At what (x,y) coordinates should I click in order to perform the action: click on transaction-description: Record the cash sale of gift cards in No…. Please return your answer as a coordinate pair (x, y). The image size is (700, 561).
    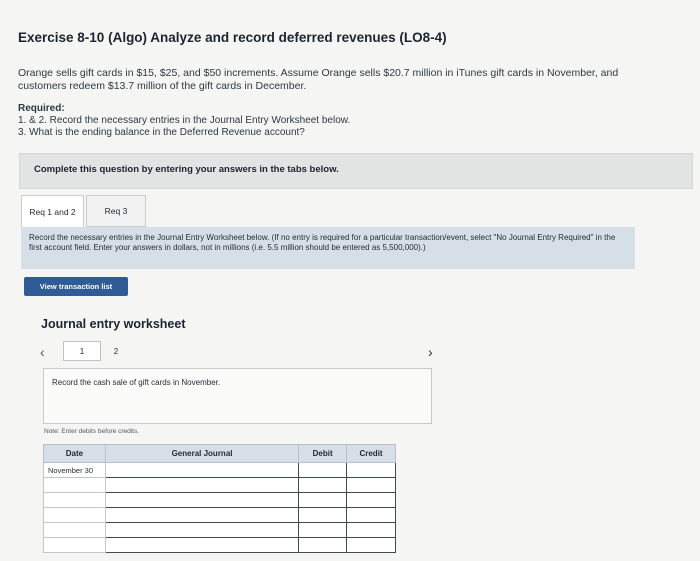
    Looking at the image, I should click on (136, 382).